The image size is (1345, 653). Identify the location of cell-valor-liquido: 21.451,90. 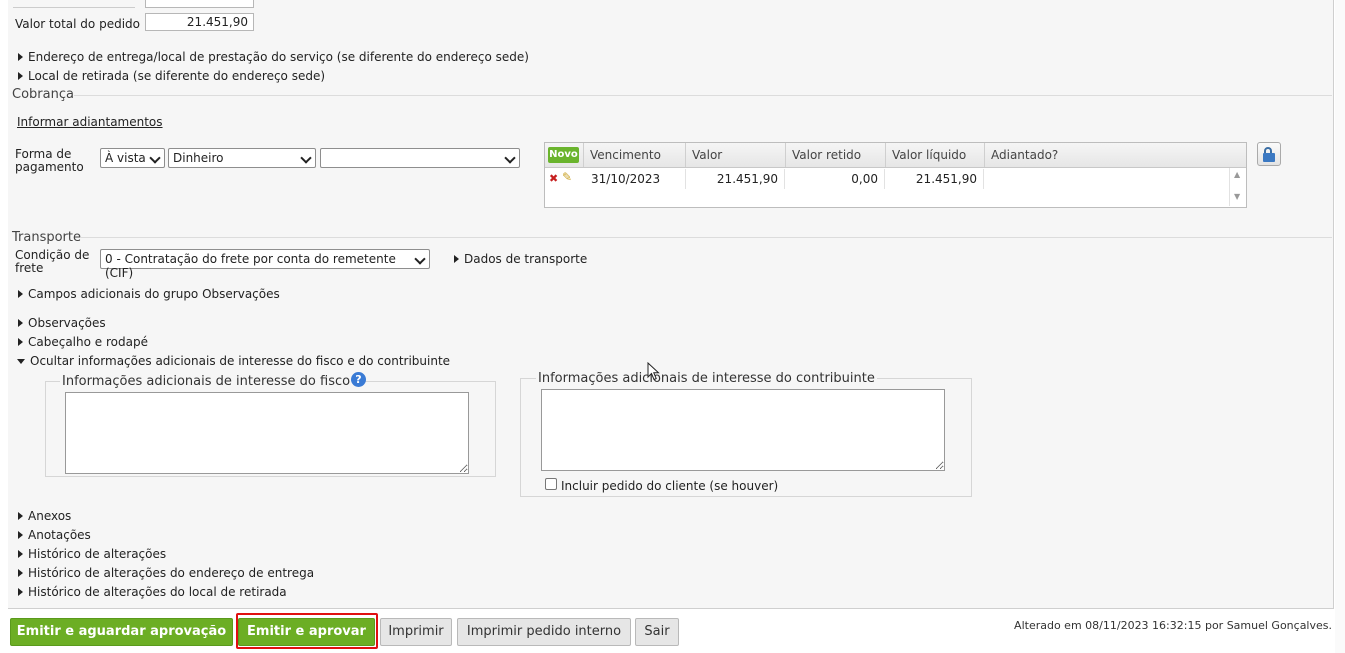
(934, 179).